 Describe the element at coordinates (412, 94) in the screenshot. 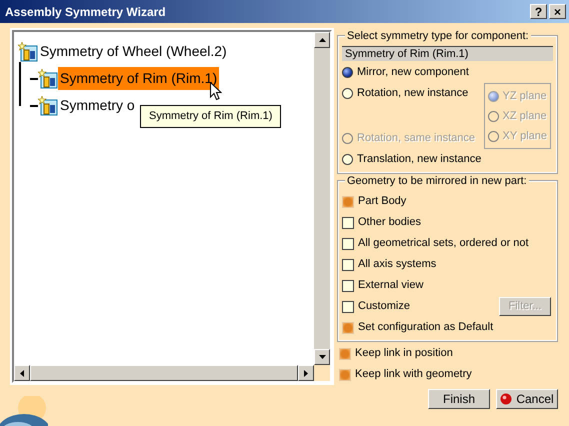

I see `option-label: Rotation, new instance` at that location.